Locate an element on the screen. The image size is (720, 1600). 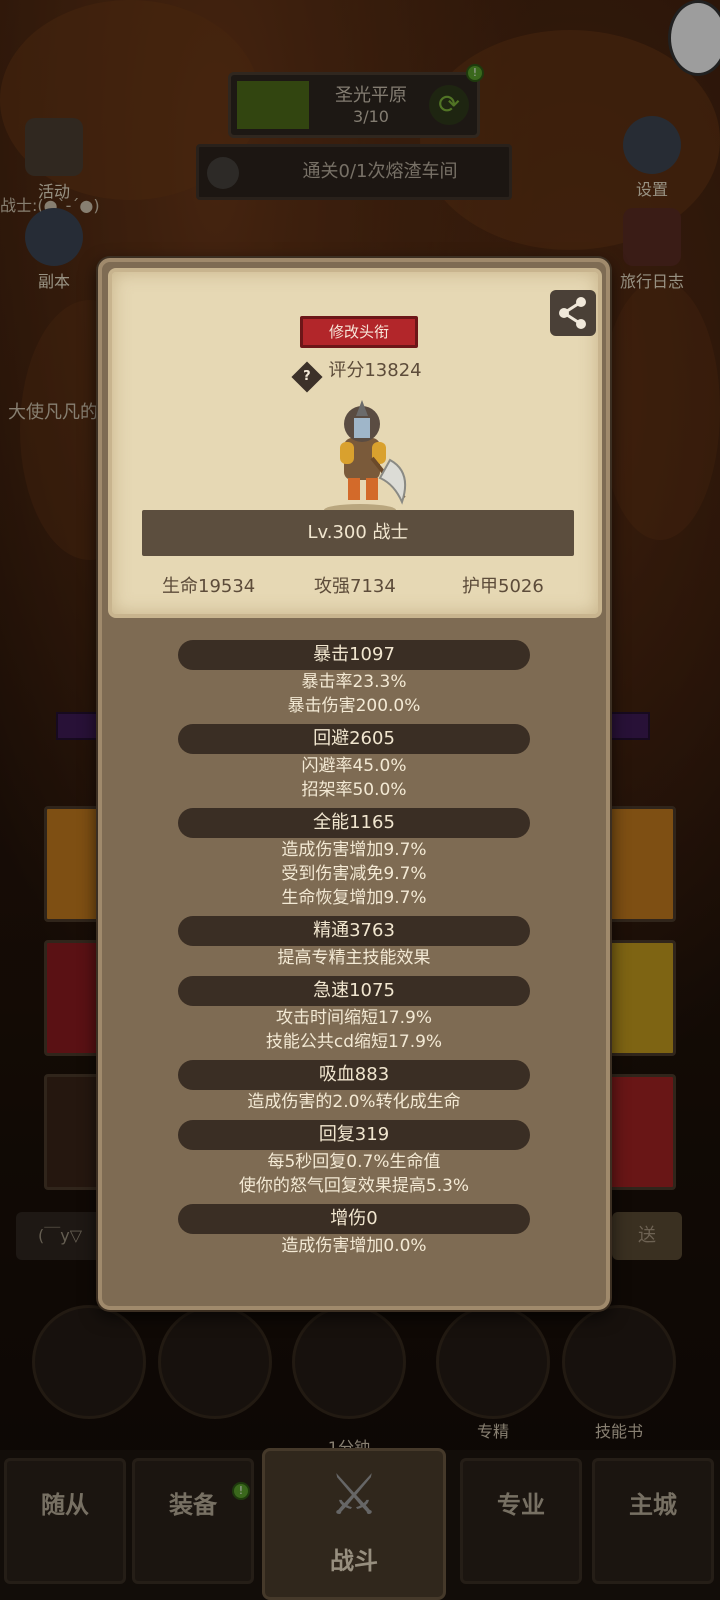
stat-group: 回复319 每5秒回复0.7%生命值 使你的怒气回复效果提高5.3% is located at coordinates (354, 1159).